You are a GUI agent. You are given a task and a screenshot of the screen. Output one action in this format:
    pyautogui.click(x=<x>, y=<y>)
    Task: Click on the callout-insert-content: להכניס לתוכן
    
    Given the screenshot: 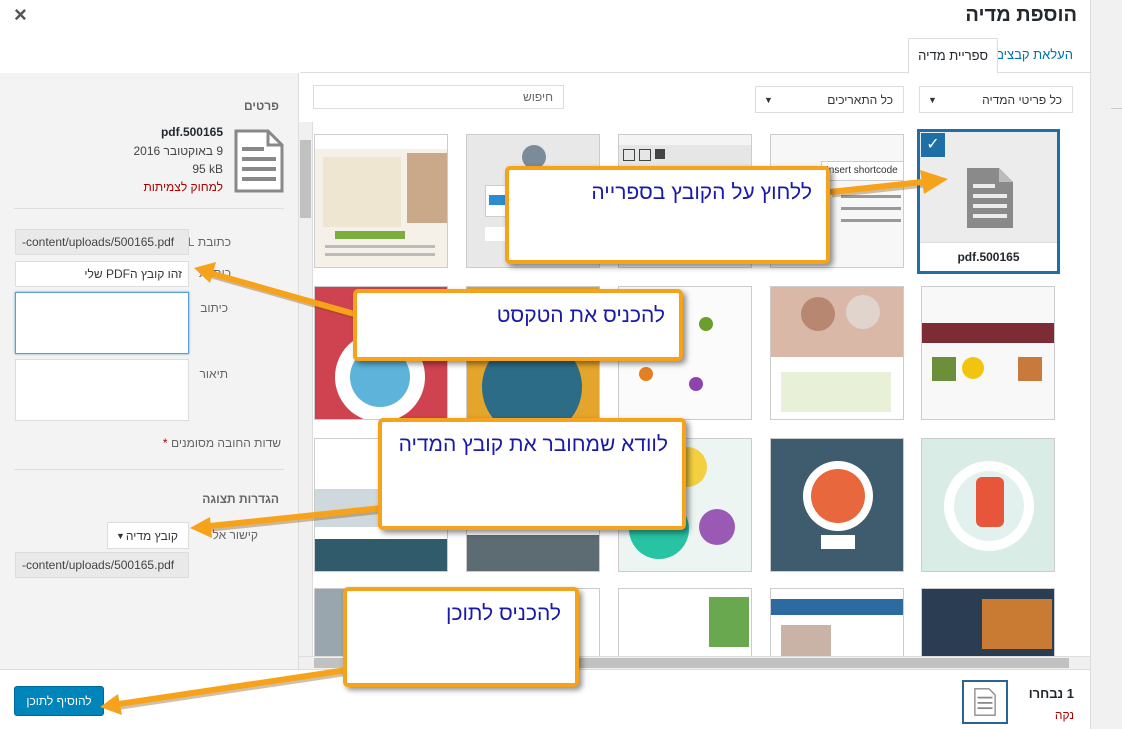 What is the action you would take?
    pyautogui.click(x=461, y=637)
    